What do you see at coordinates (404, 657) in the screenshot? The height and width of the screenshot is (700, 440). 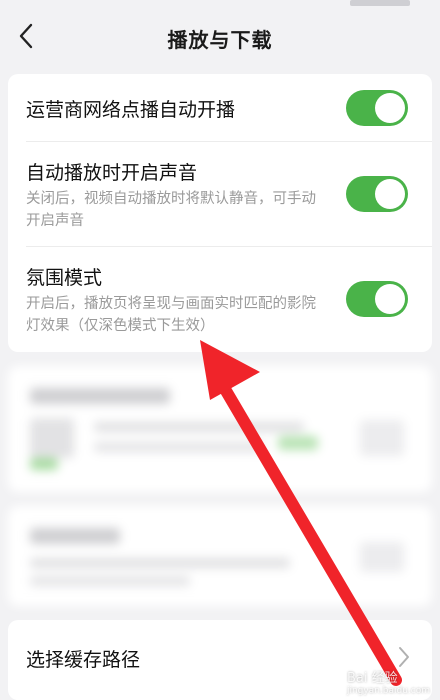 I see `chevron-right-icon` at bounding box center [404, 657].